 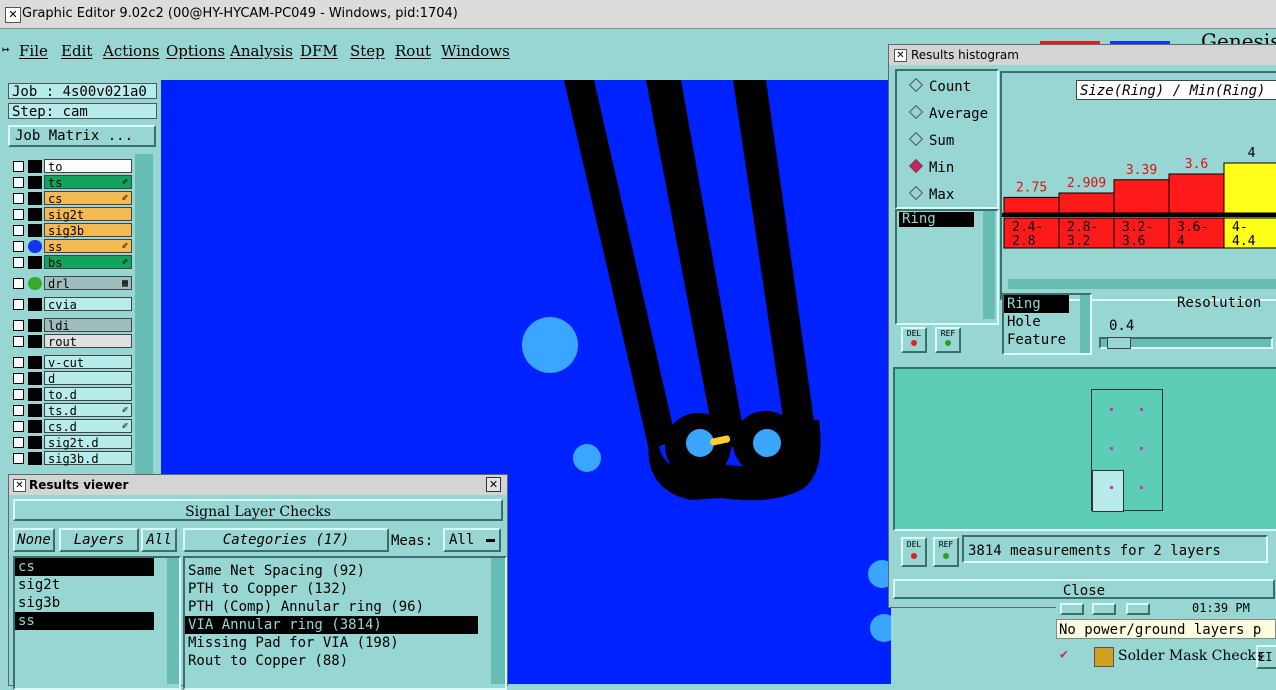 What do you see at coordinates (88, 230) in the screenshot?
I see `layer-name: sig3b` at bounding box center [88, 230].